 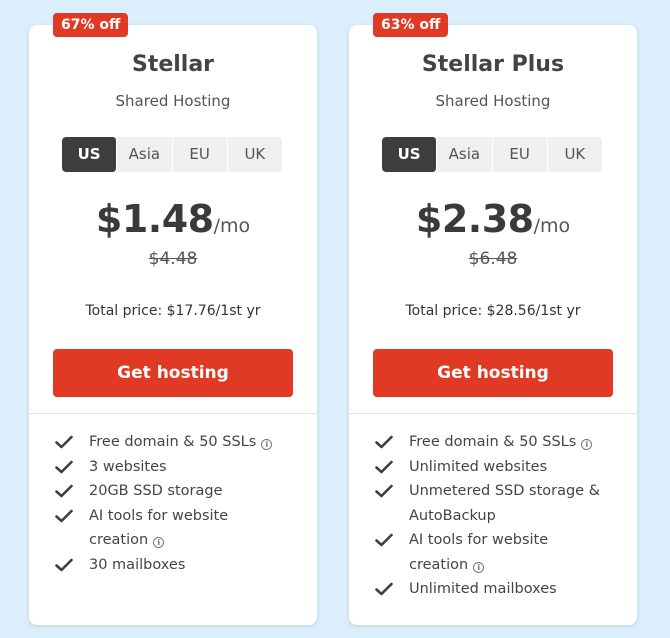 I want to click on old-price: $4.48, so click(x=173, y=259).